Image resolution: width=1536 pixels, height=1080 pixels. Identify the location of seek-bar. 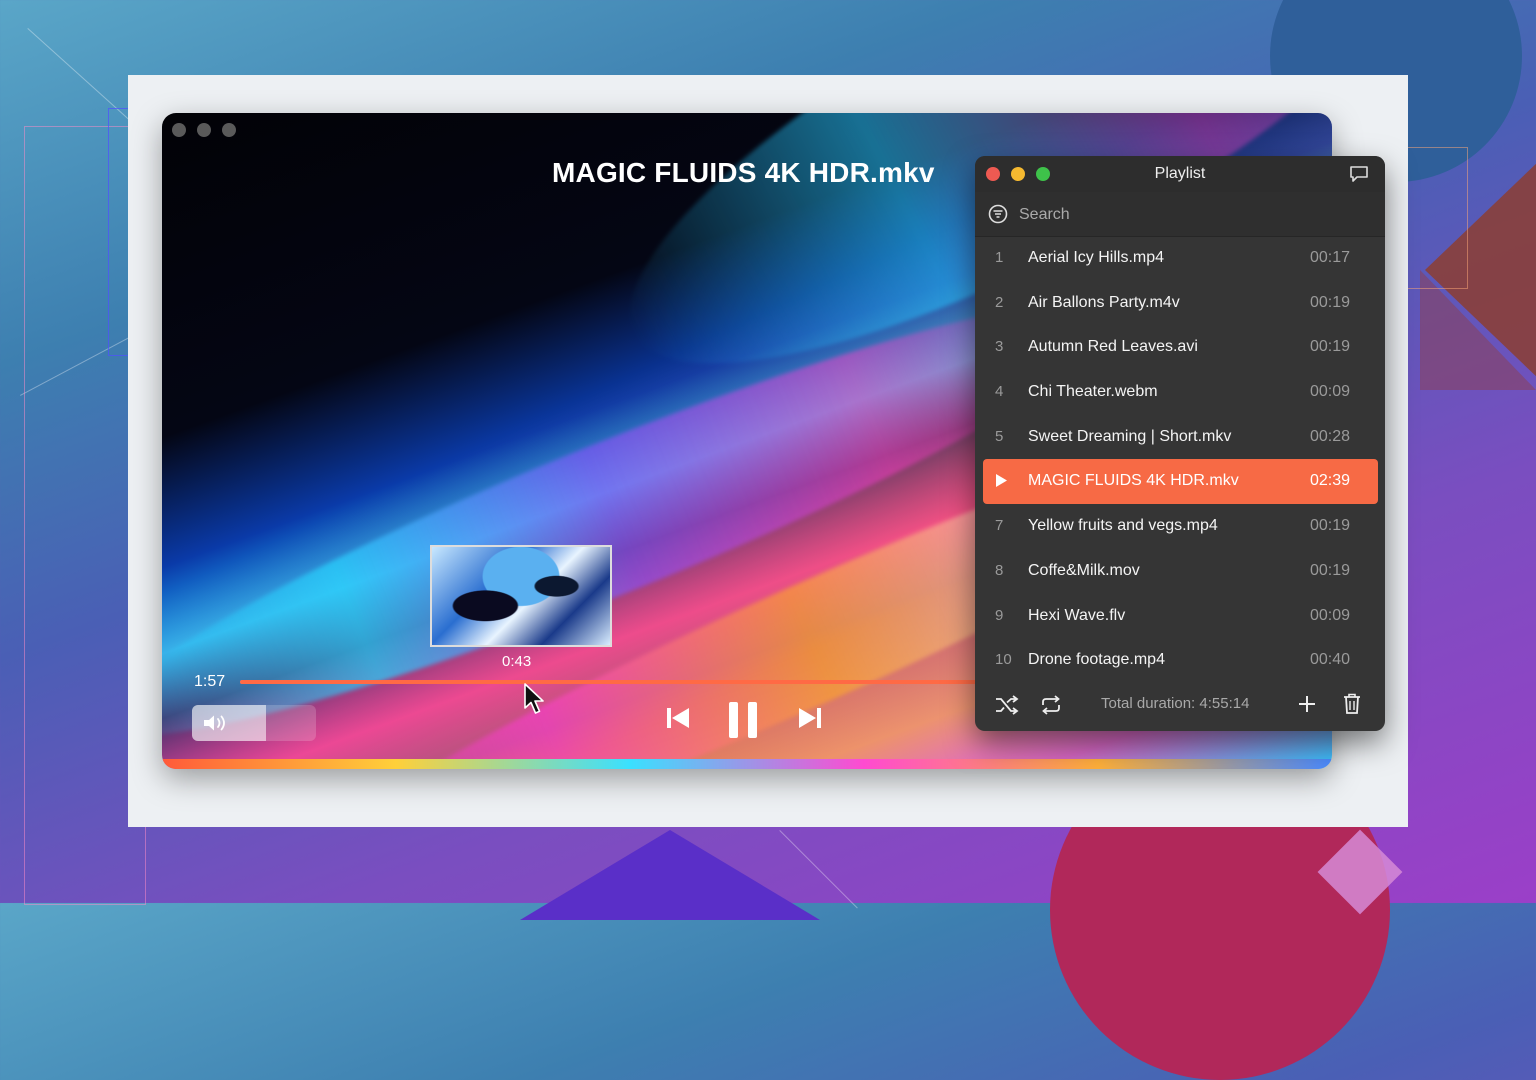
(610, 682).